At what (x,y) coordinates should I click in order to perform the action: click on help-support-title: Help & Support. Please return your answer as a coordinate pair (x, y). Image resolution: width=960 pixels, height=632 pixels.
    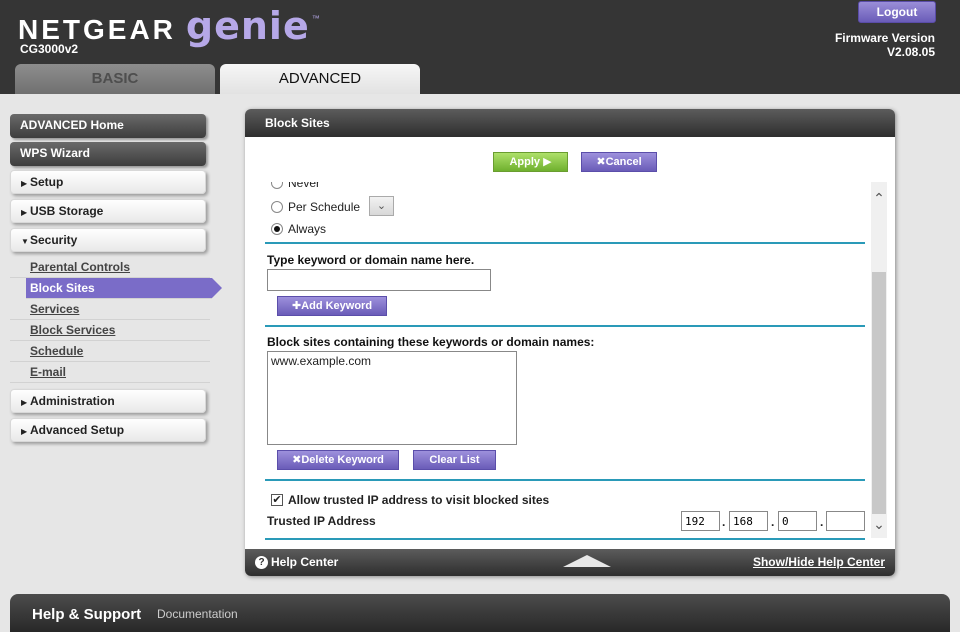
    Looking at the image, I should click on (87, 614).